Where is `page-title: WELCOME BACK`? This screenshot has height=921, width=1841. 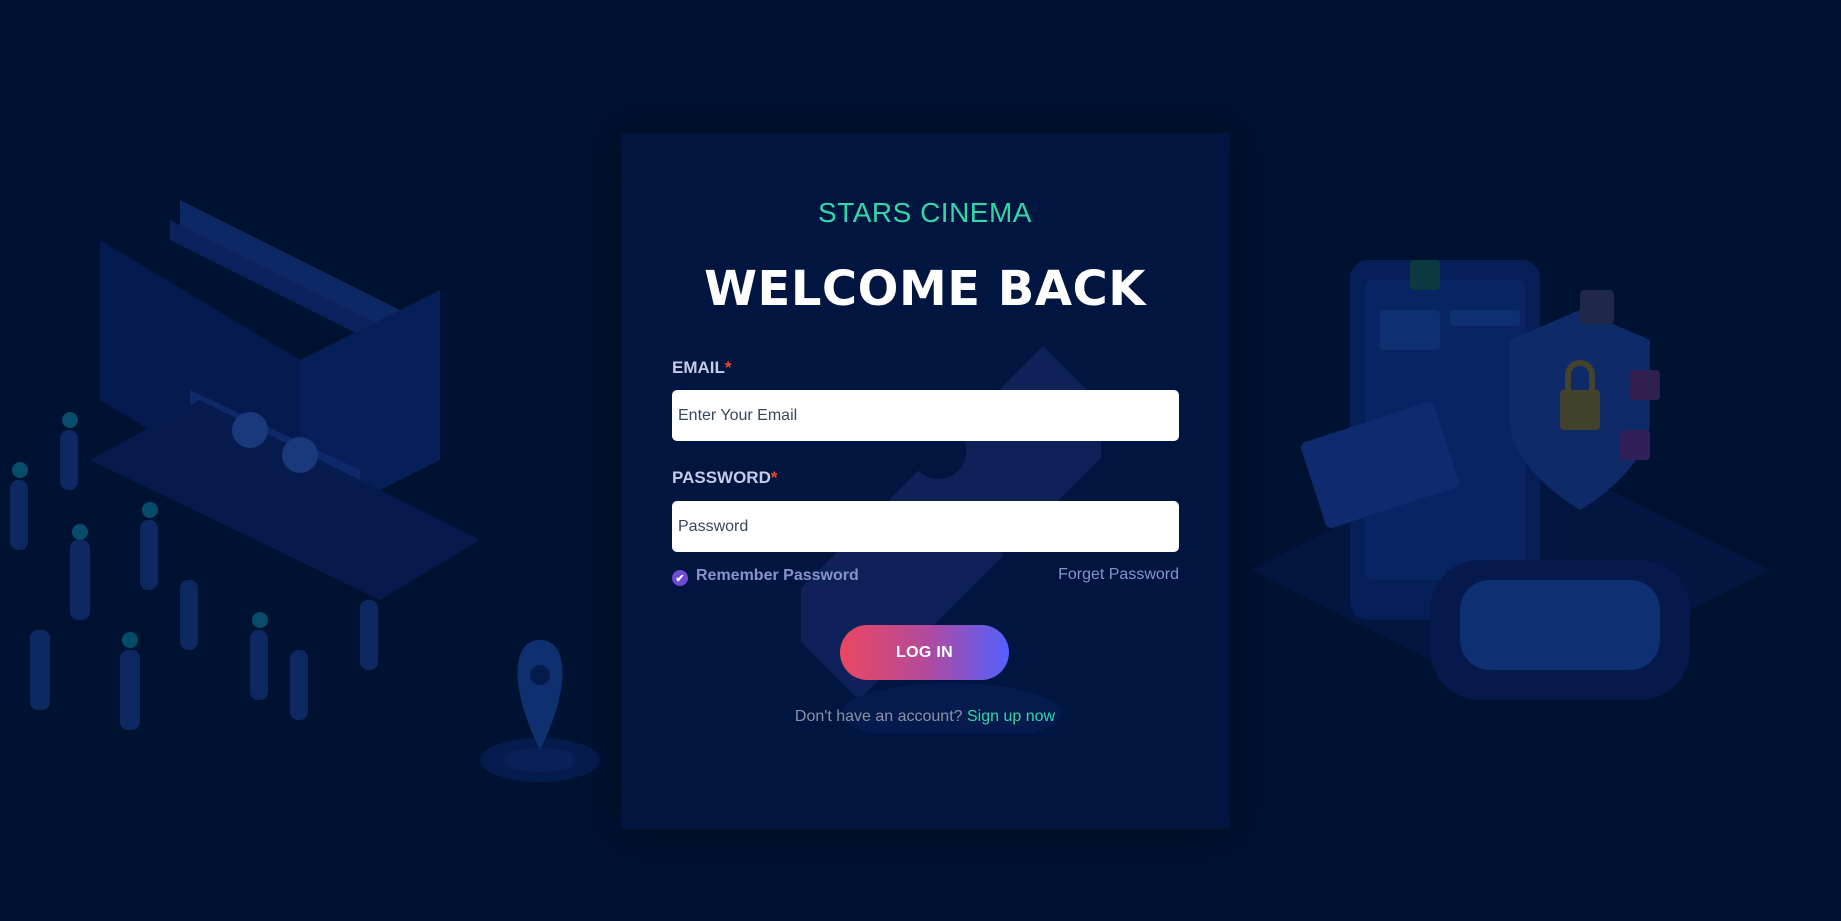
page-title: WELCOME BACK is located at coordinates (925, 289).